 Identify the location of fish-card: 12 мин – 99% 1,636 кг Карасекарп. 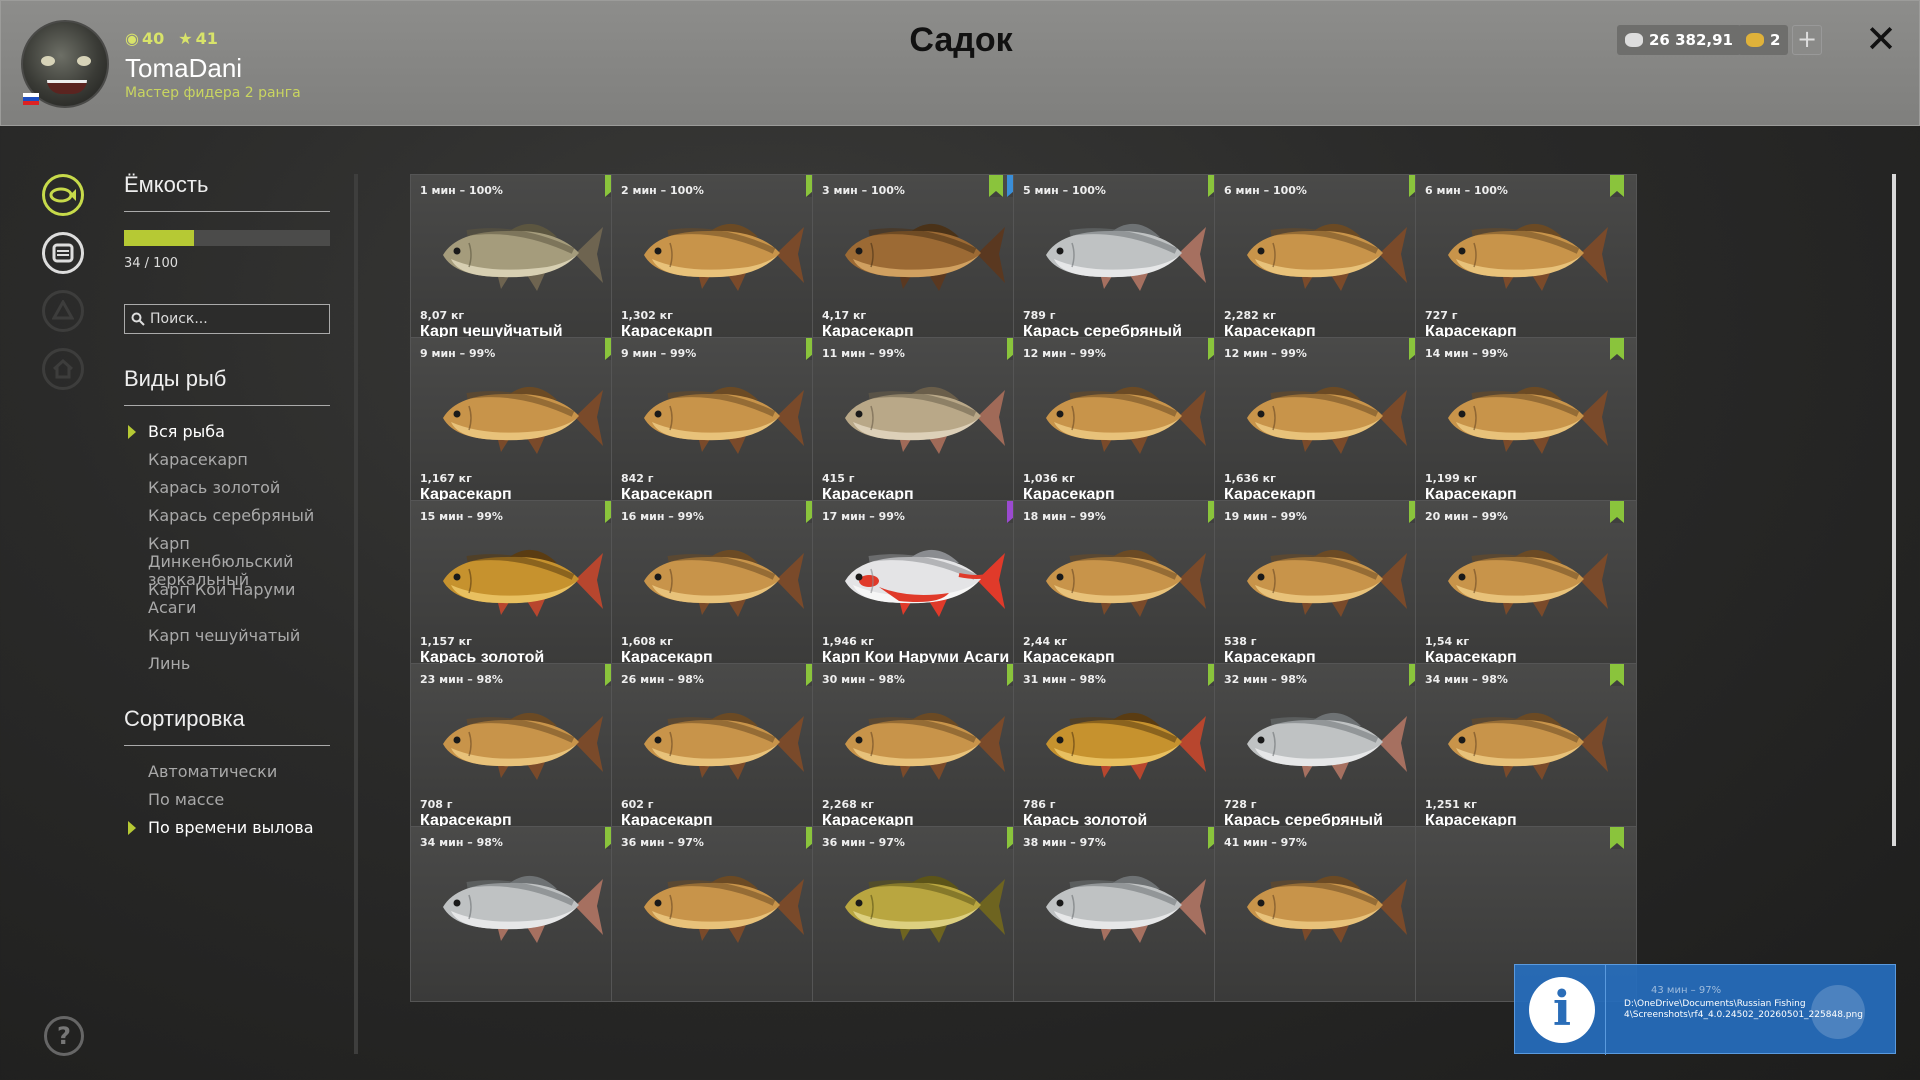
(1325, 425).